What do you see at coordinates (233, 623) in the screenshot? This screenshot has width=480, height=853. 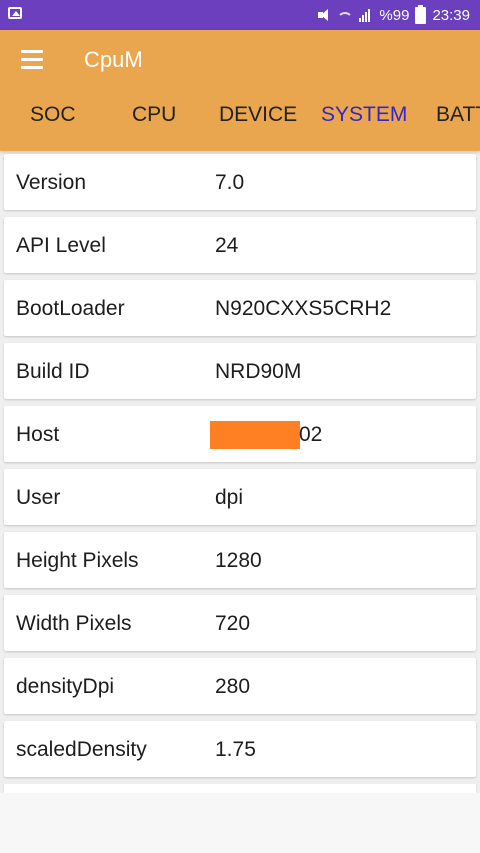 I see `property-value: 720` at bounding box center [233, 623].